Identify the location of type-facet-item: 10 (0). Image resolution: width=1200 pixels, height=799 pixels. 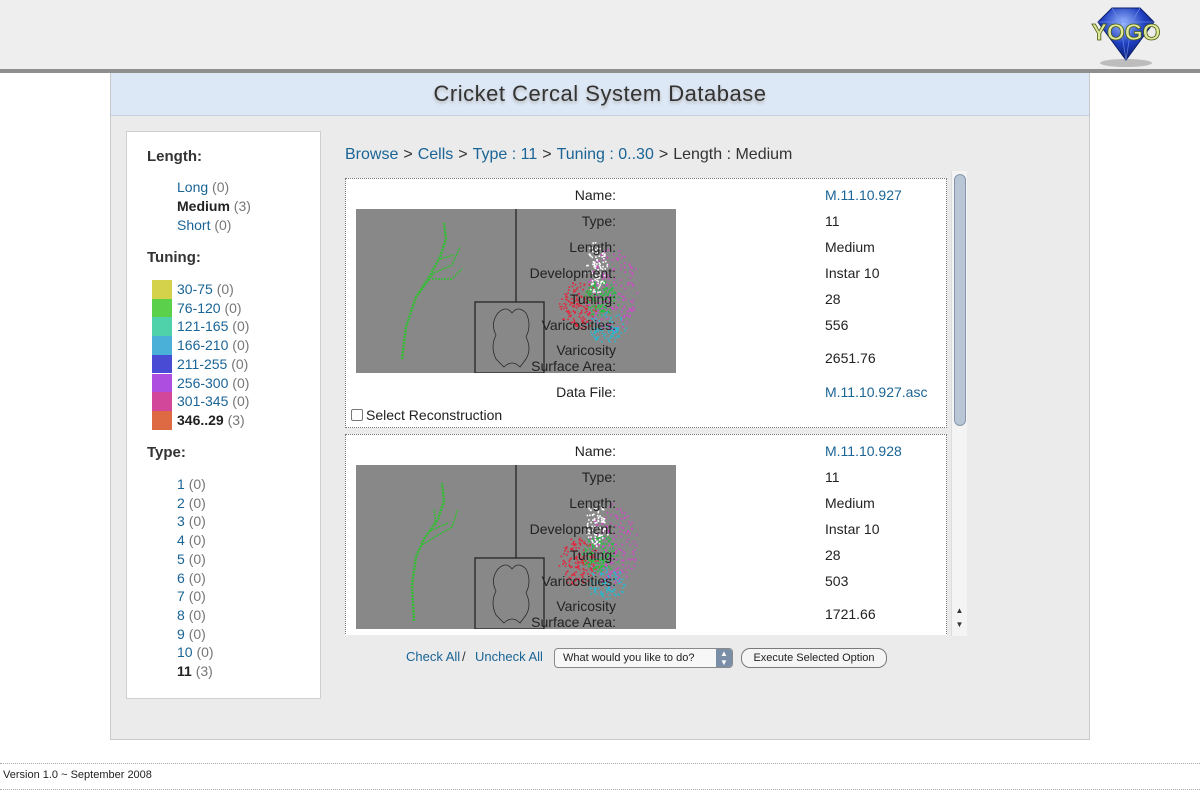
(195, 652).